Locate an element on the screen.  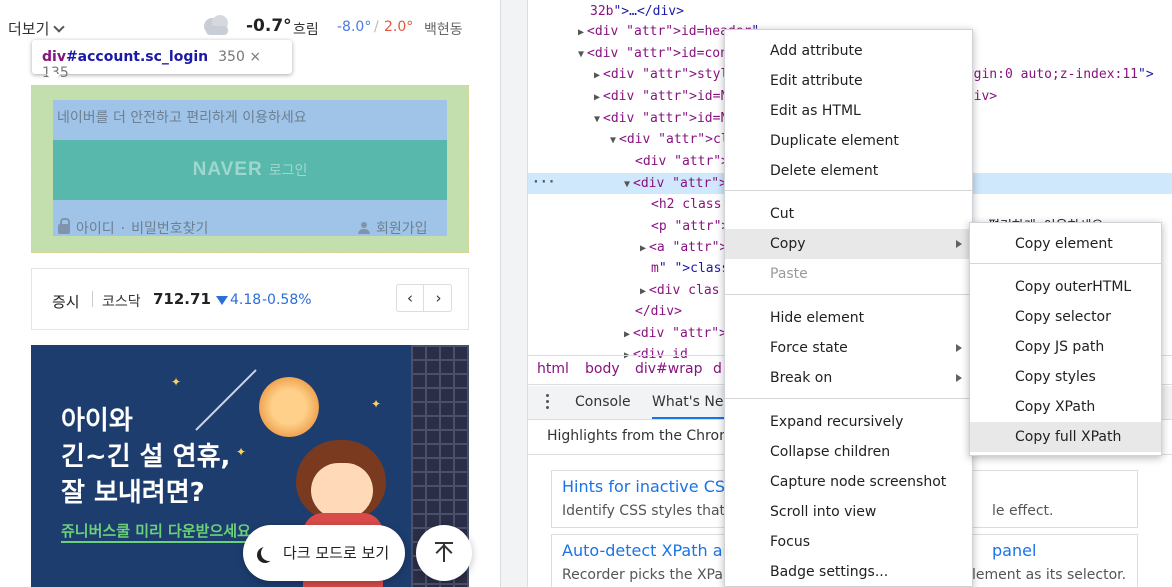
stock-widget: 증시 코스닥 712.71 4.18 -0.58% ‹ › is located at coordinates (250, 299).